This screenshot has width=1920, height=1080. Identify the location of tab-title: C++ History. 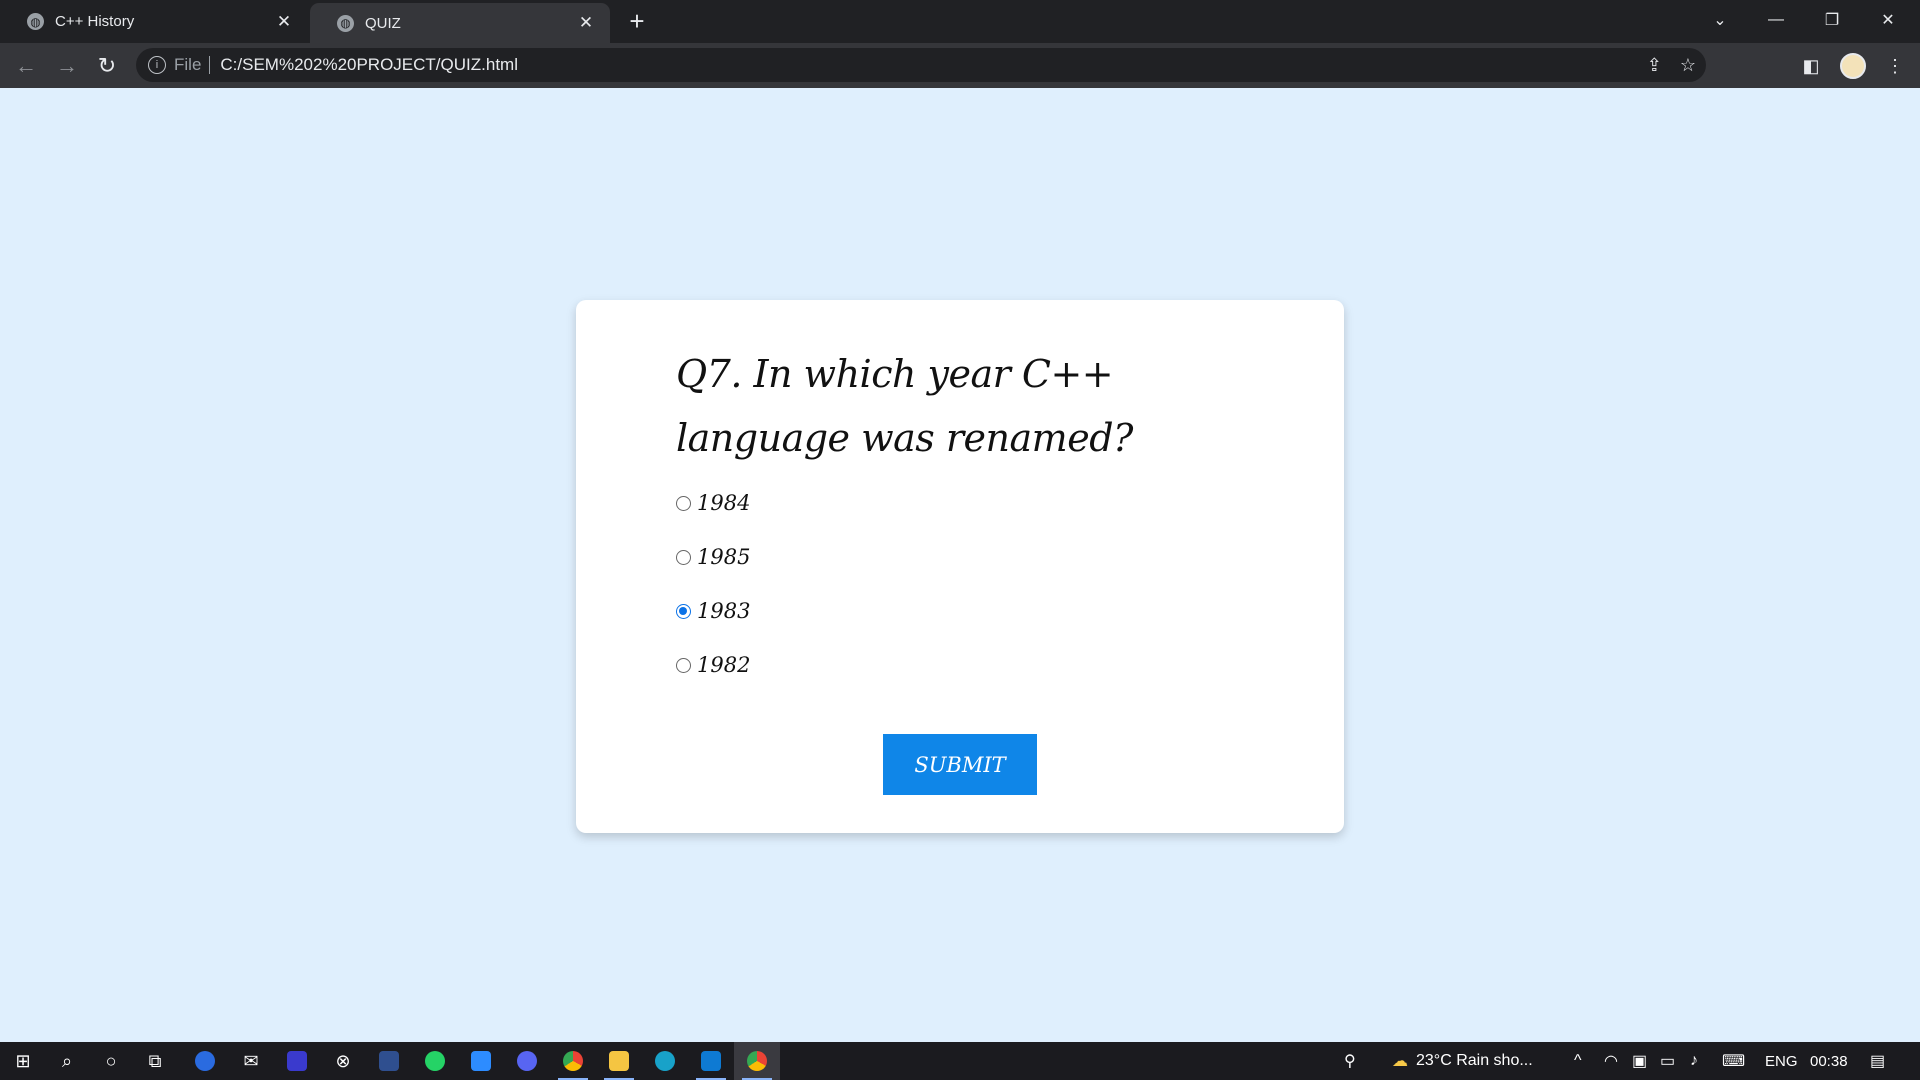
(95, 21).